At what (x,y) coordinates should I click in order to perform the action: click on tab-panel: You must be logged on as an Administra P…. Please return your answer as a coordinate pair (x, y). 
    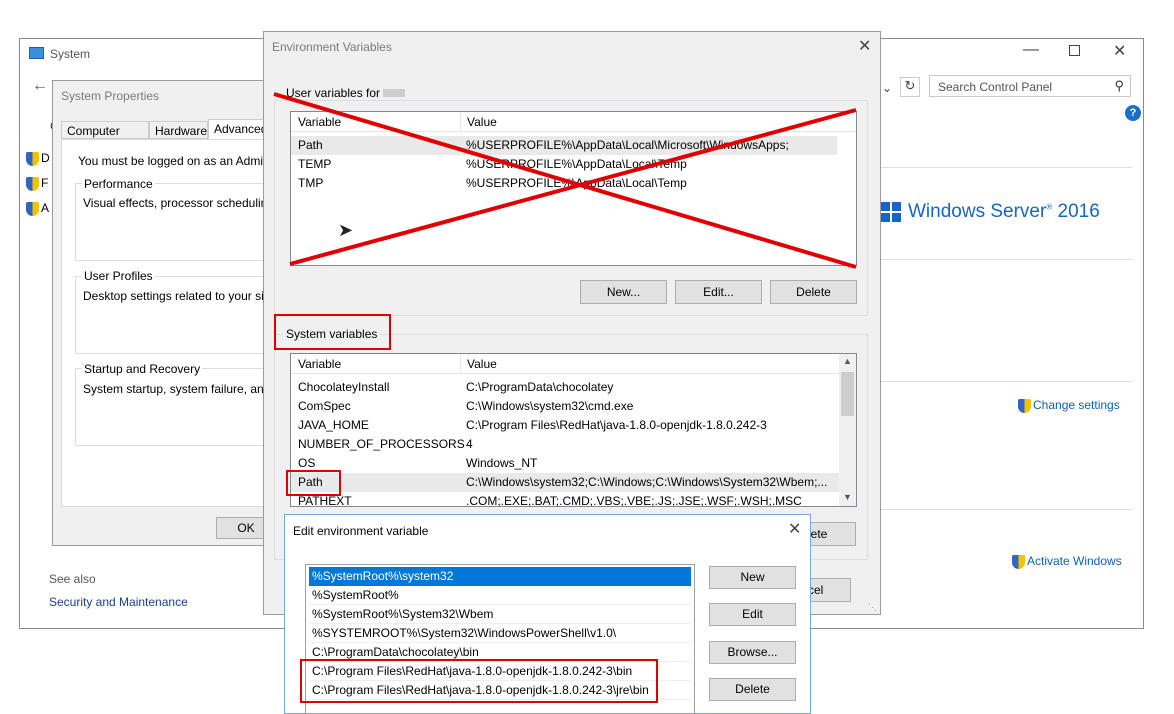
    Looking at the image, I should click on (177, 323).